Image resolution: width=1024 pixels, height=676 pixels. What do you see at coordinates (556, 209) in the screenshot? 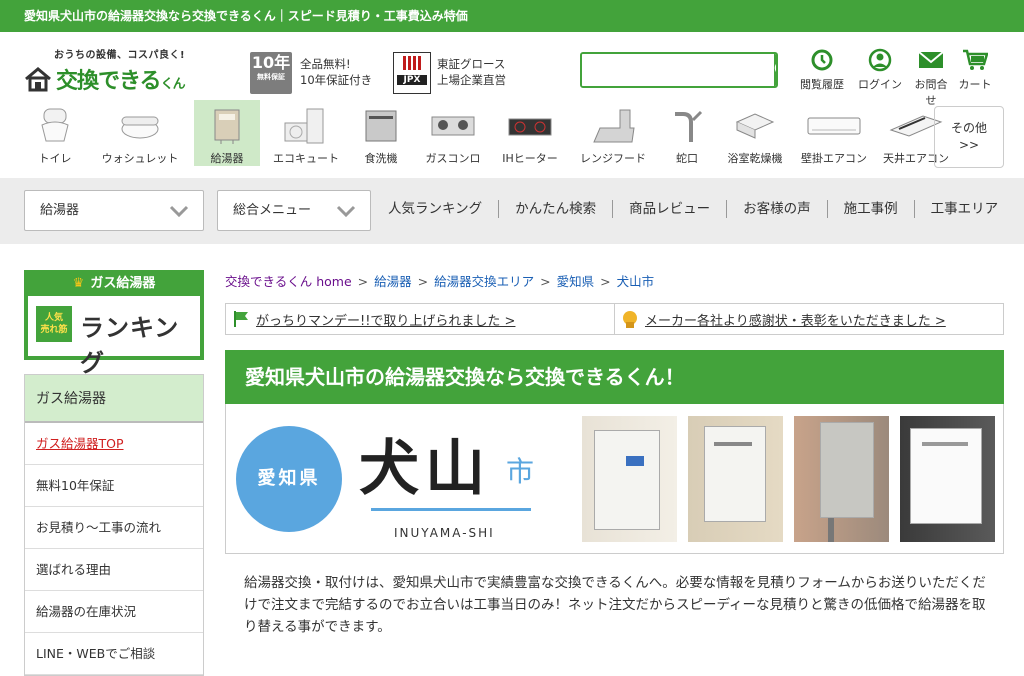
I see `menu-link-search: かんたん検索` at bounding box center [556, 209].